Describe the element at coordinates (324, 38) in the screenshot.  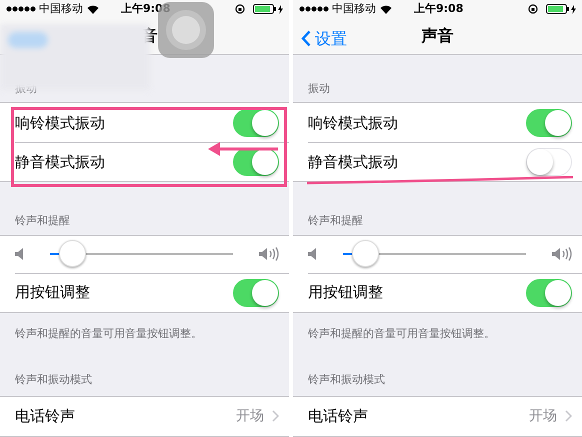
I see `back-button: 设置` at that location.